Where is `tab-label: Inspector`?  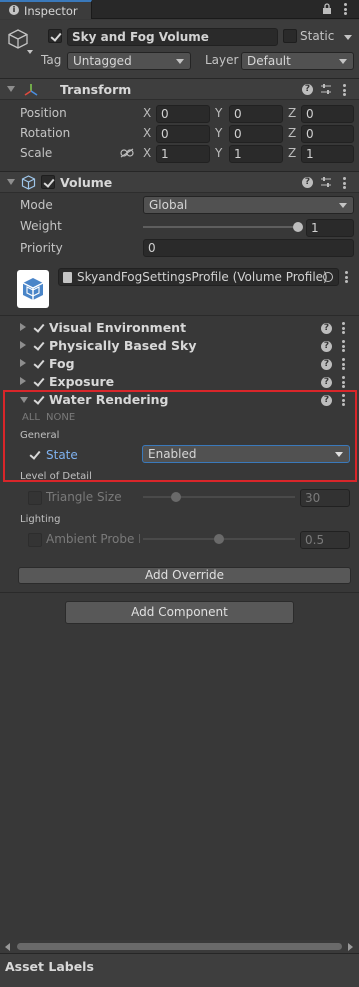 tab-label: Inspector is located at coordinates (51, 11).